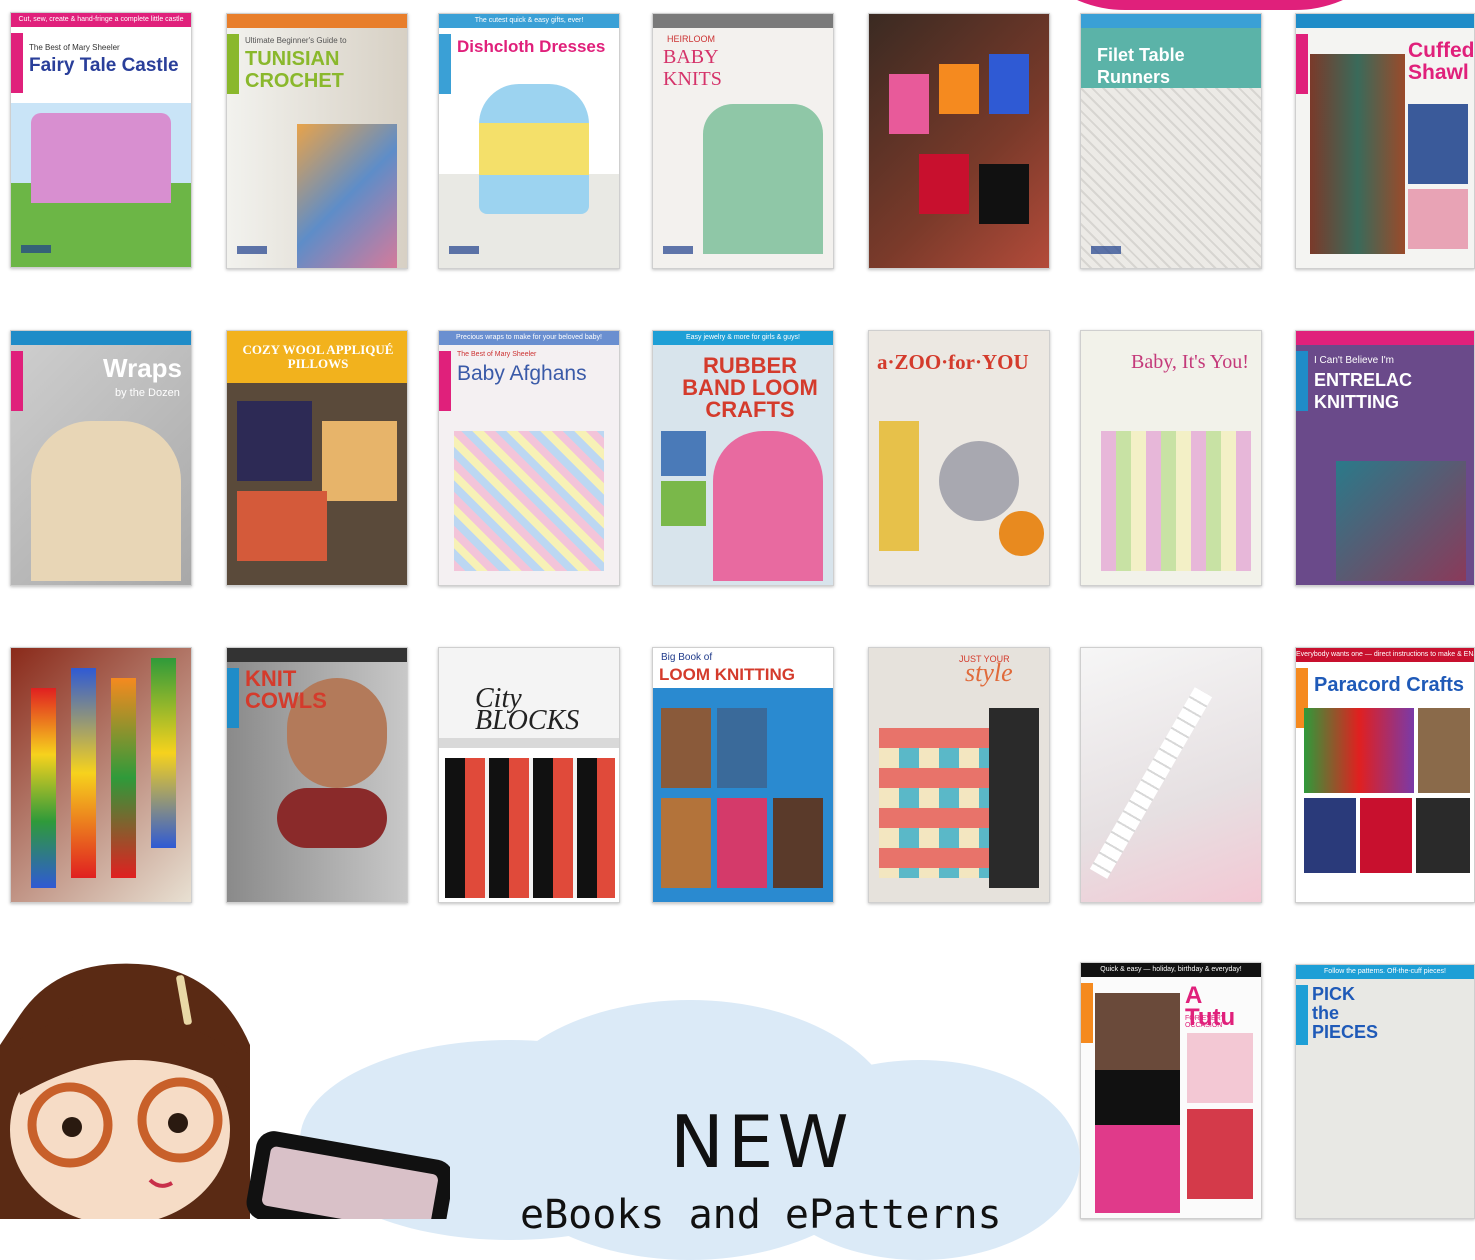 This screenshot has width=1475, height=1260. Describe the element at coordinates (750, 387) in the screenshot. I see `cover-title: RUBBER BAND LOOM CRAFTS` at that location.